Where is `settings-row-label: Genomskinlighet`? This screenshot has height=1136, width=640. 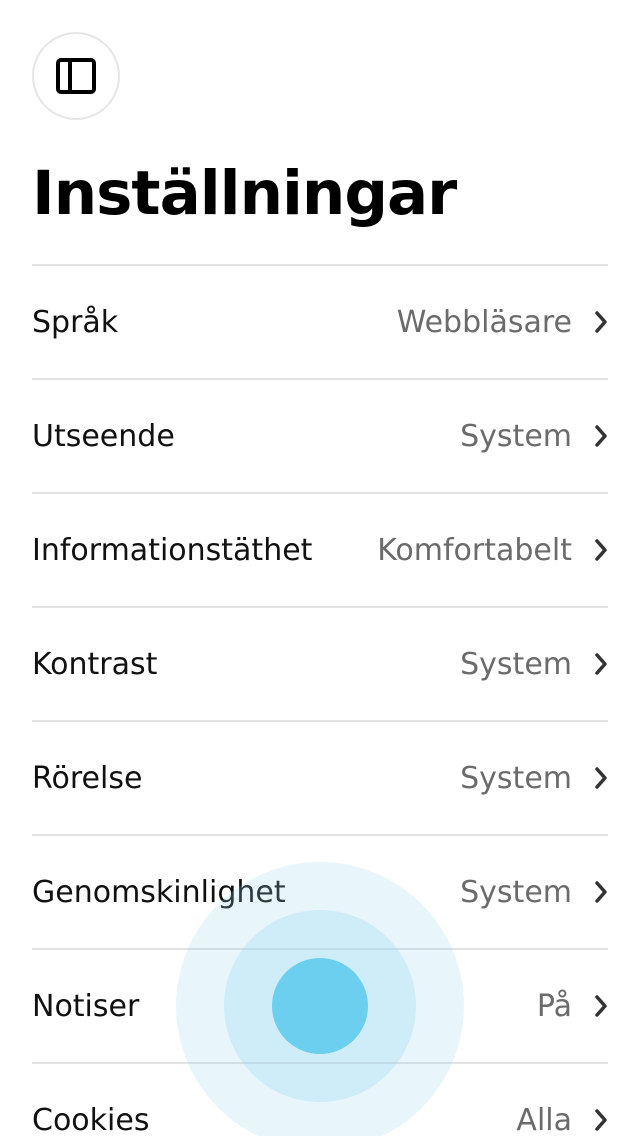
settings-row-label: Genomskinlighet is located at coordinates (159, 892).